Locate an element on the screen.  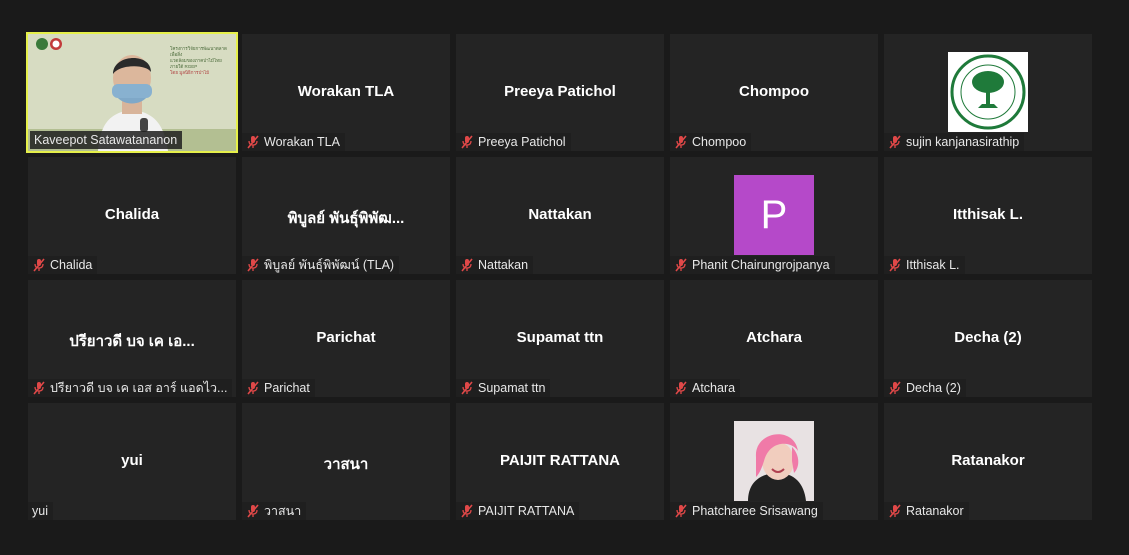
participant-name-label: Nattakan is located at coordinates (495, 265).